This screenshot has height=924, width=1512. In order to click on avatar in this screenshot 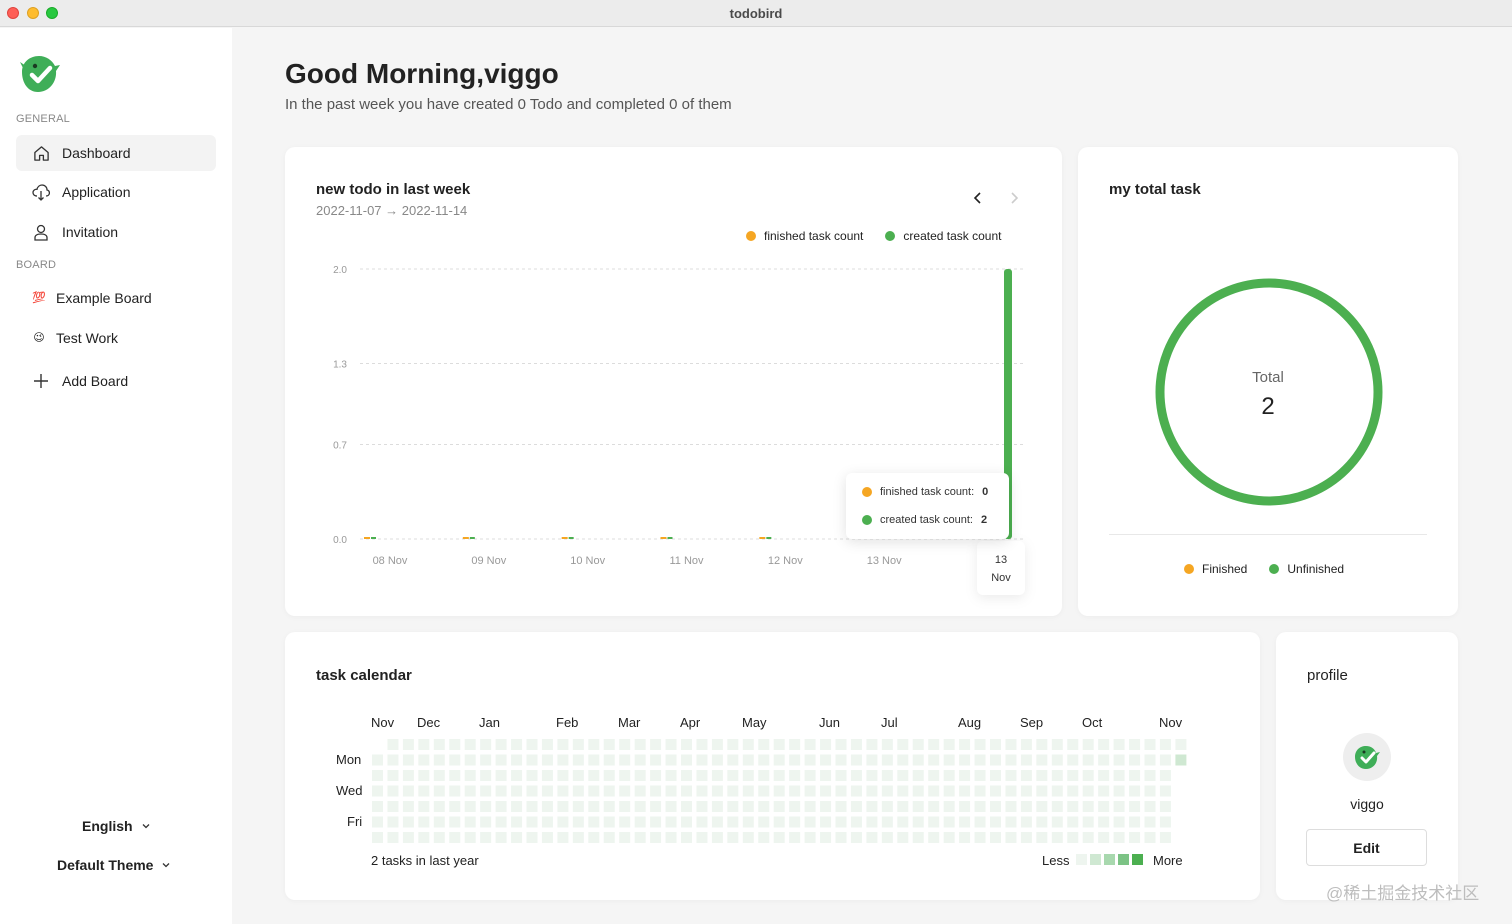, I will do `click(1367, 757)`.